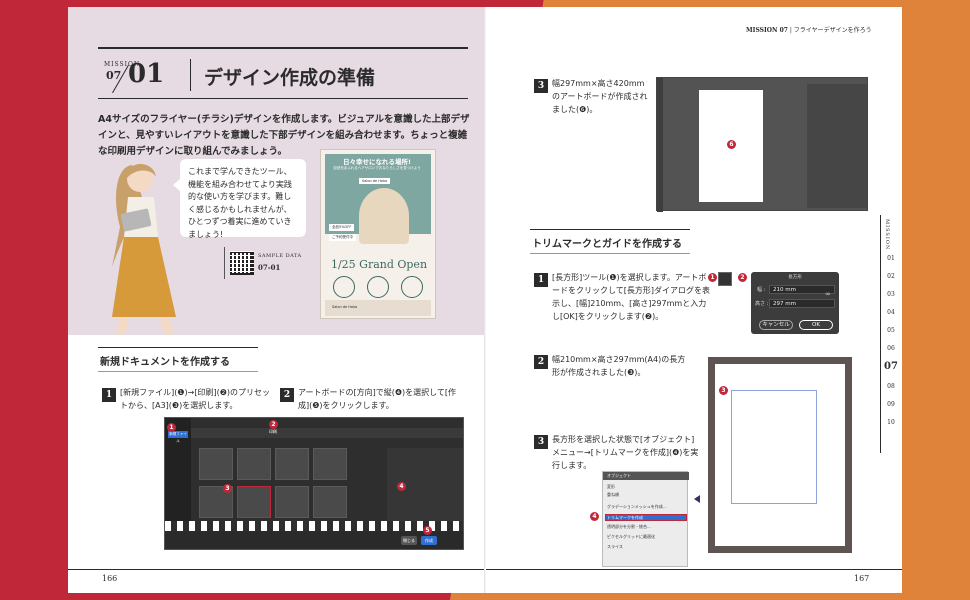 The image size is (970, 600). I want to click on print-tab: 印刷, so click(273, 432).